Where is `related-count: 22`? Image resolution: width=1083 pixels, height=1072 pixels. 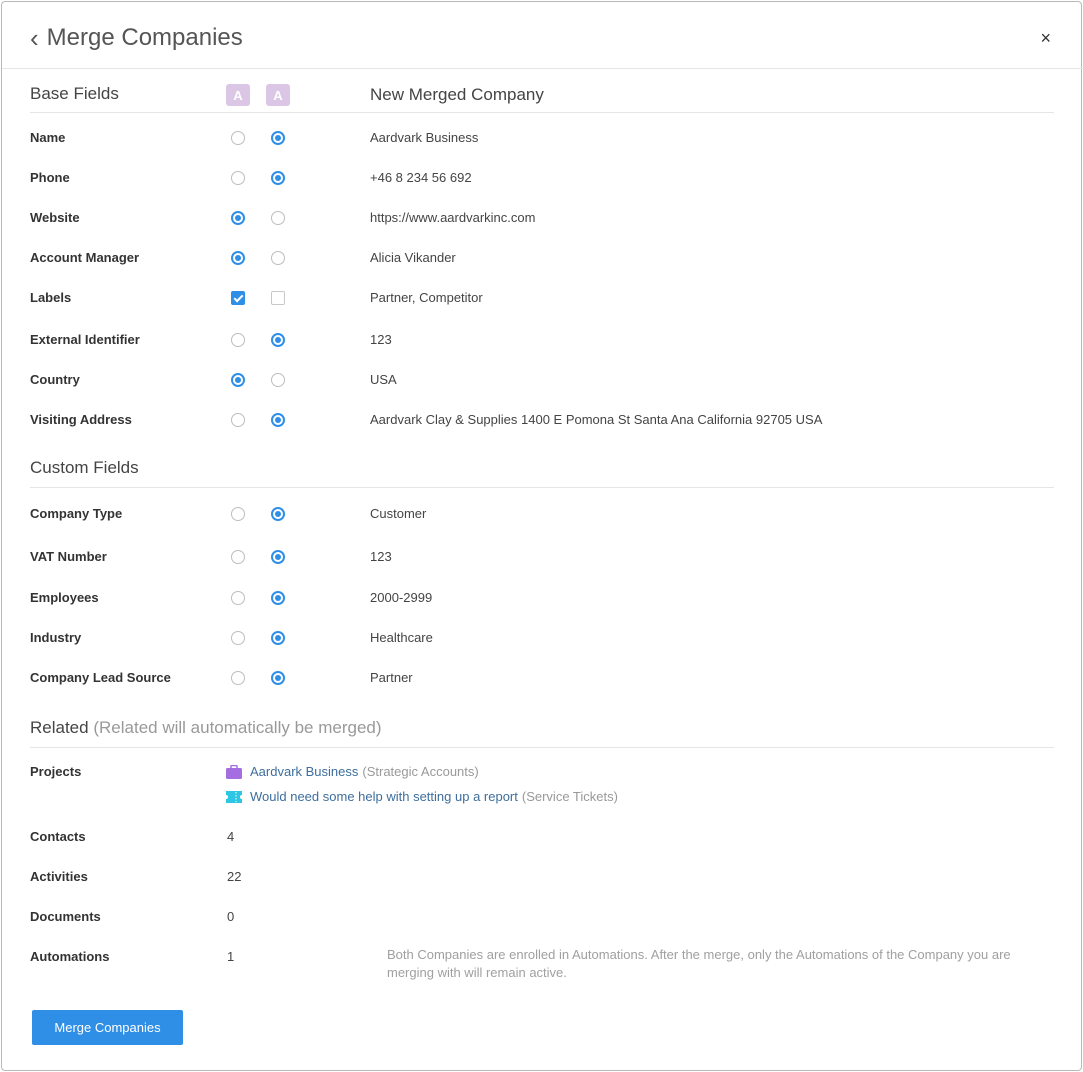
related-count: 22 is located at coordinates (234, 876).